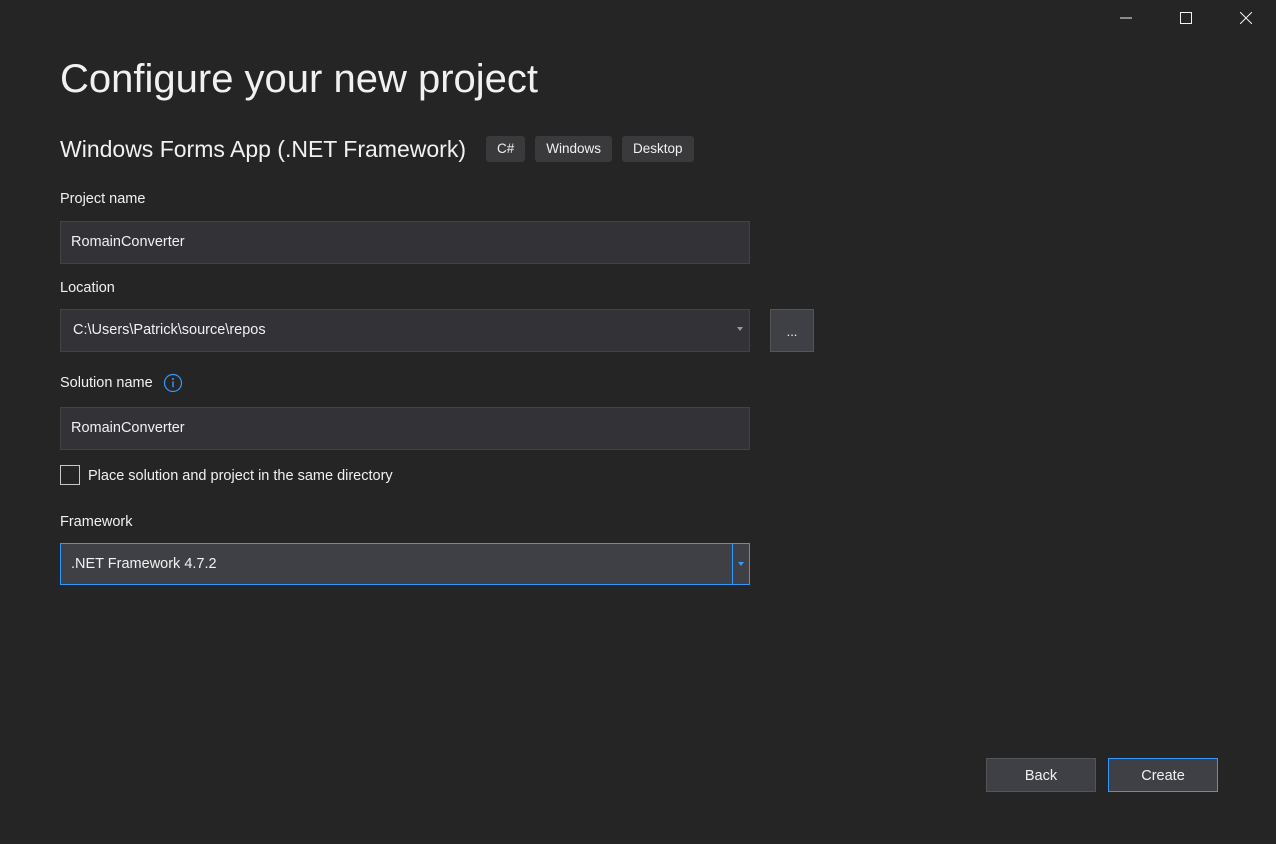 Image resolution: width=1276 pixels, height=844 pixels. I want to click on project-name-input, so click(401, 242).